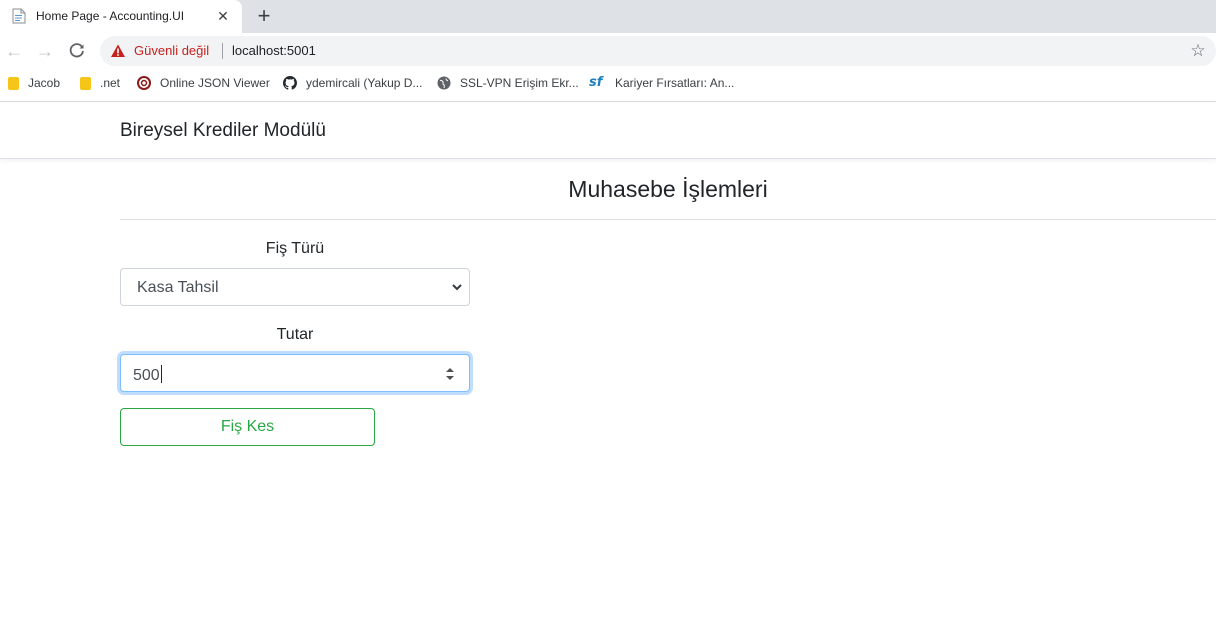 This screenshot has height=637, width=1216. What do you see at coordinates (144, 83) in the screenshot?
I see `json-viewer-icon` at bounding box center [144, 83].